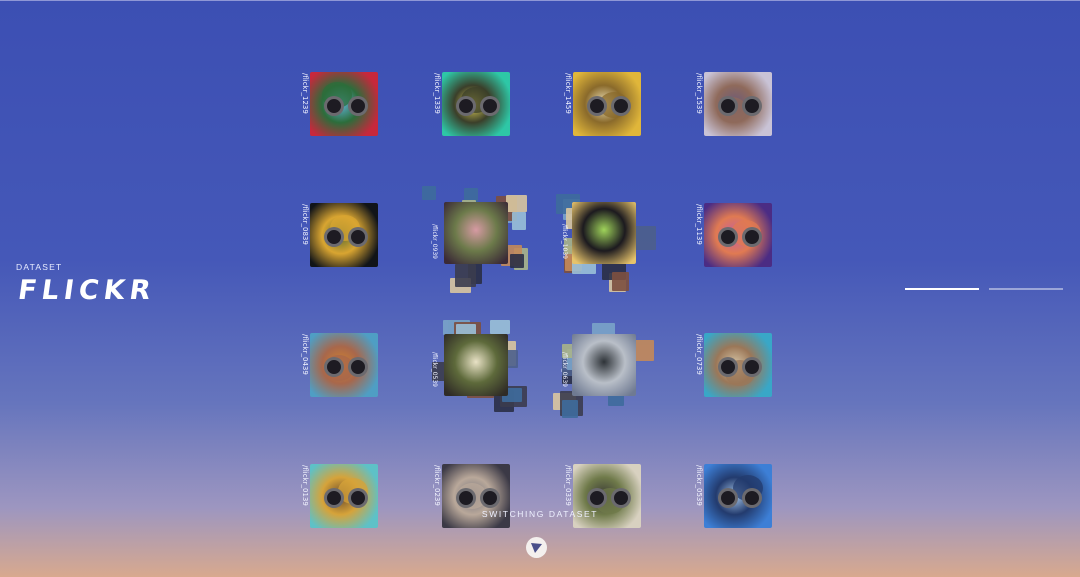  What do you see at coordinates (305, 93) in the screenshot?
I see `image-caption: /flickr_1239` at bounding box center [305, 93].